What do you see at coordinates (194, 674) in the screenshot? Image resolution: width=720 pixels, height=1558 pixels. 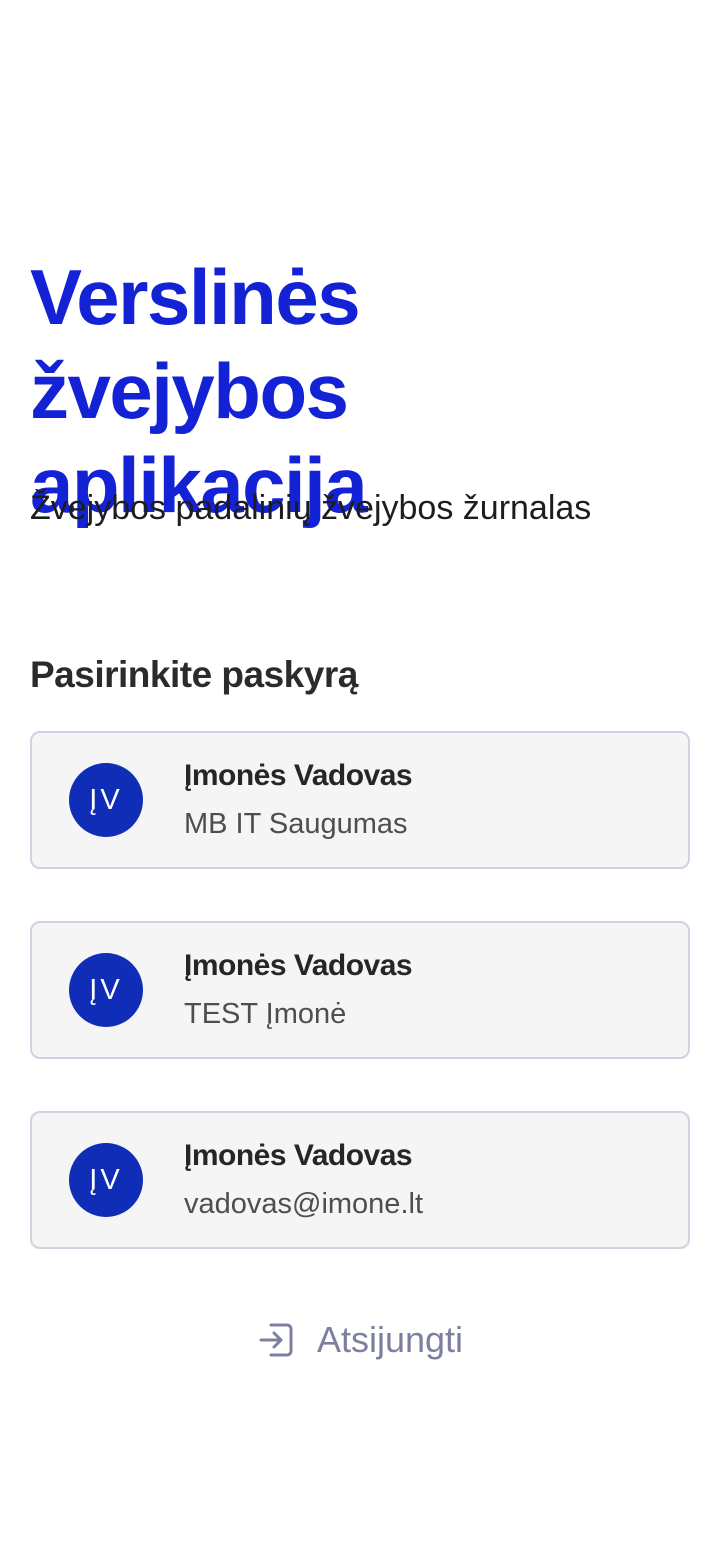 I see `choose-account-heading: Pasirinkite paskyrą` at bounding box center [194, 674].